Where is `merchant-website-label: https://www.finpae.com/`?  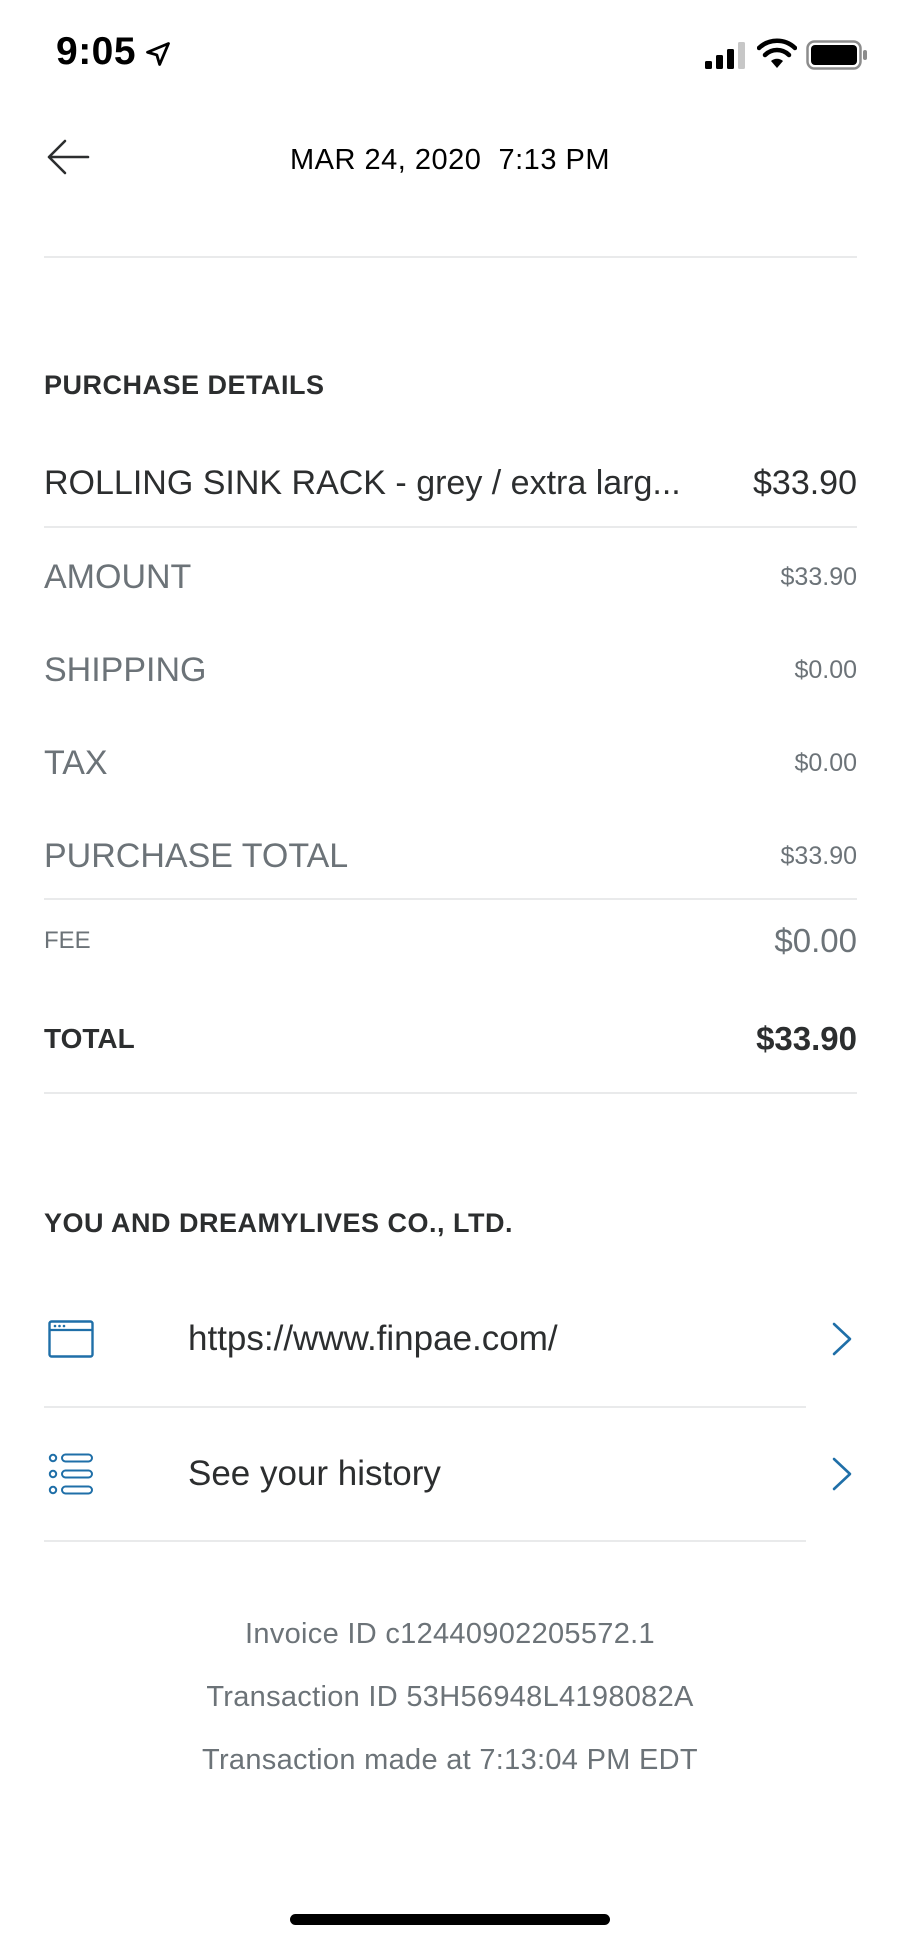 merchant-website-label: https://www.finpae.com/ is located at coordinates (373, 1338).